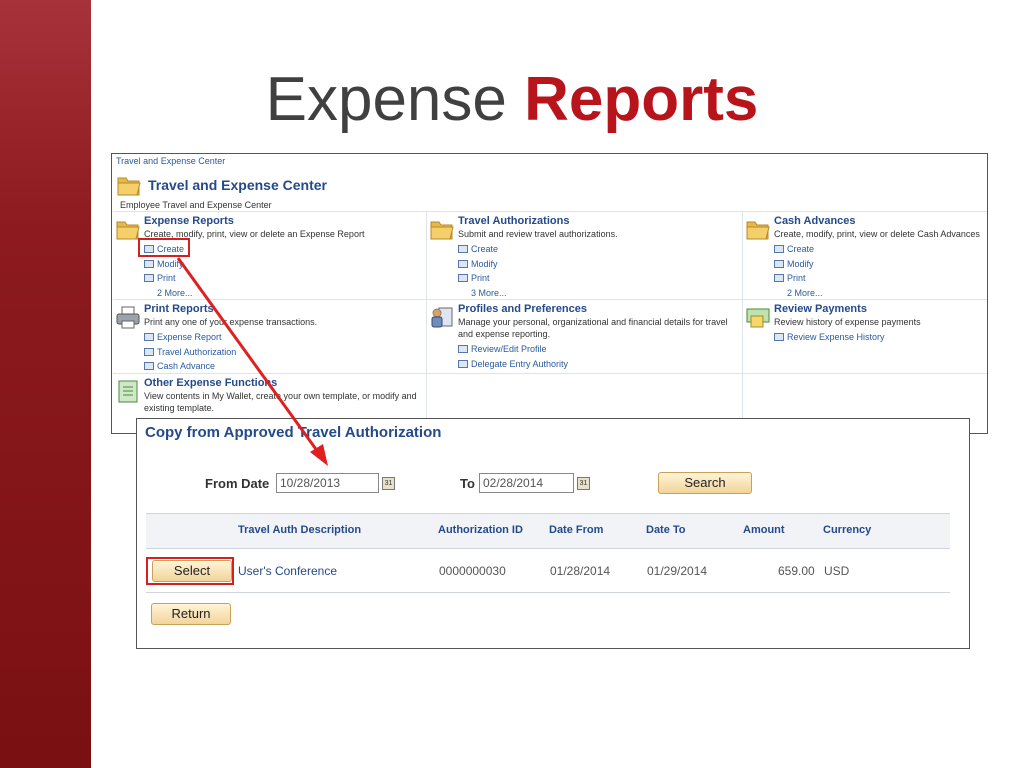  Describe the element at coordinates (879, 221) in the screenshot. I see `section-title: Cash Advances` at that location.